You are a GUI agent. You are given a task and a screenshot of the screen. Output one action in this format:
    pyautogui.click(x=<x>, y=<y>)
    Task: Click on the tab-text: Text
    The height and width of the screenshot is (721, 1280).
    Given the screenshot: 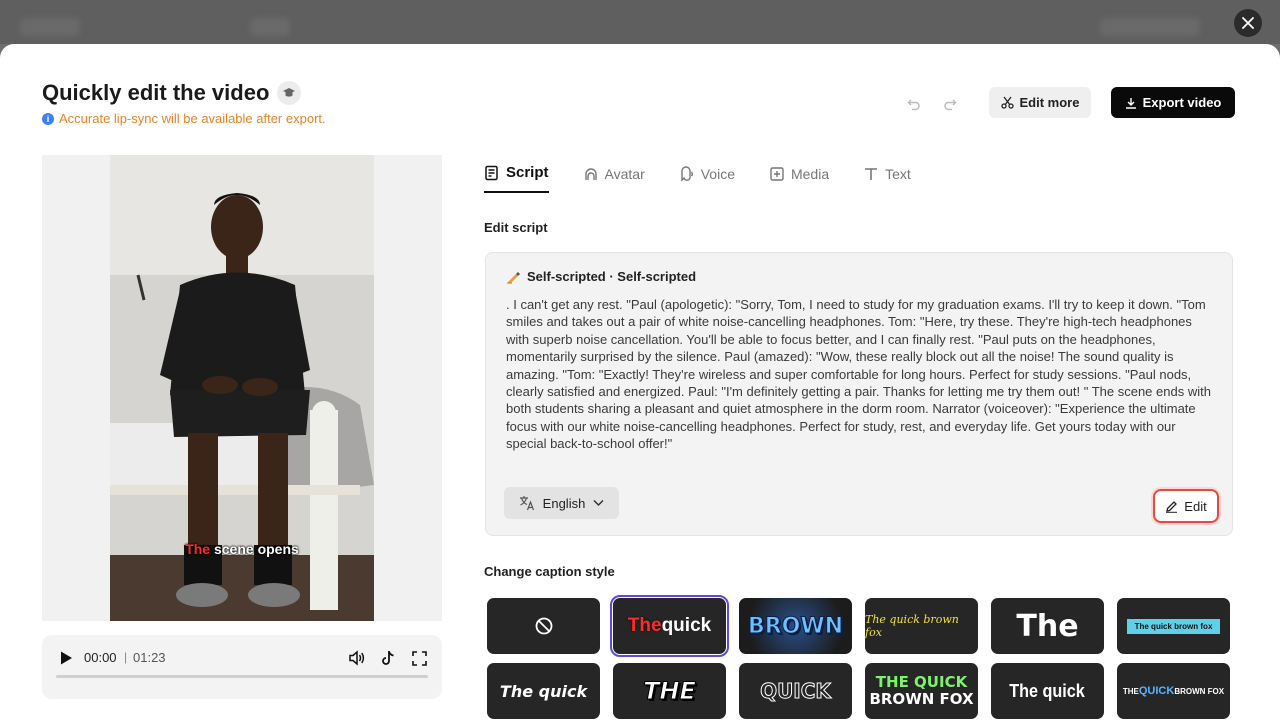 What is the action you would take?
    pyautogui.click(x=887, y=174)
    